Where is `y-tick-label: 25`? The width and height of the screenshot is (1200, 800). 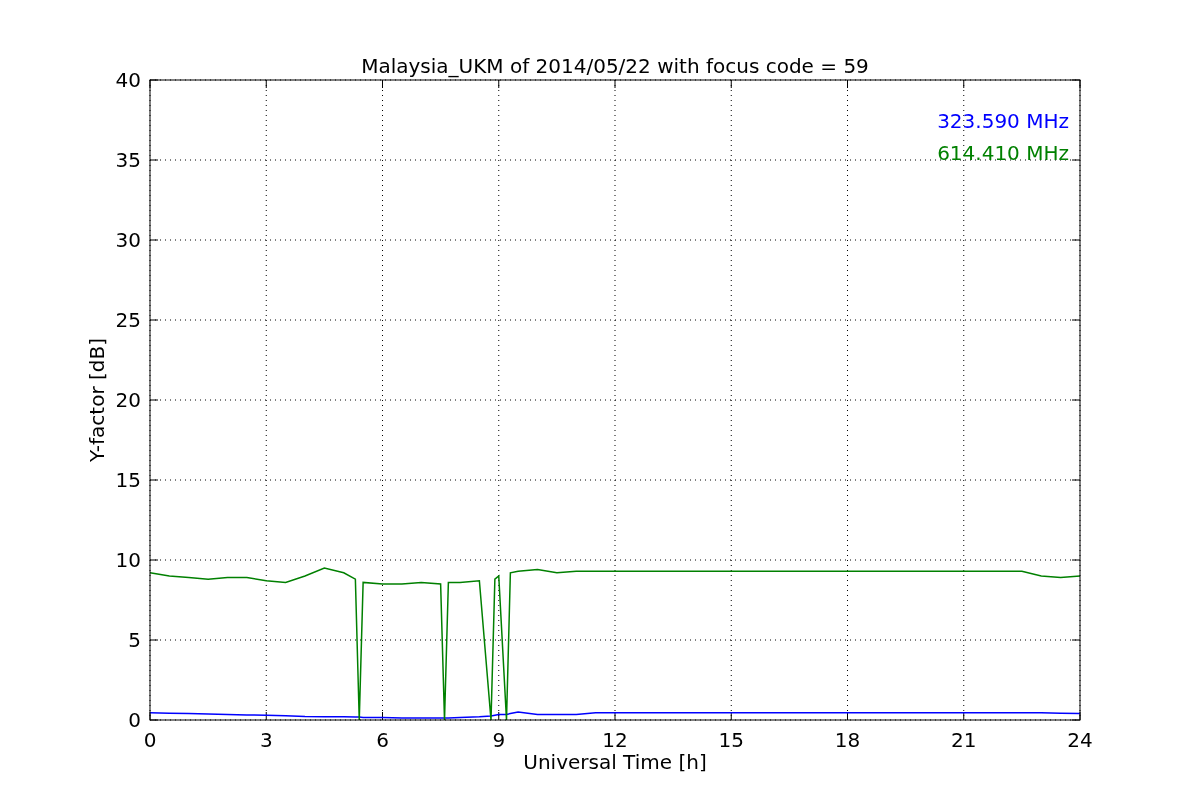 y-tick-label: 25 is located at coordinates (128, 320).